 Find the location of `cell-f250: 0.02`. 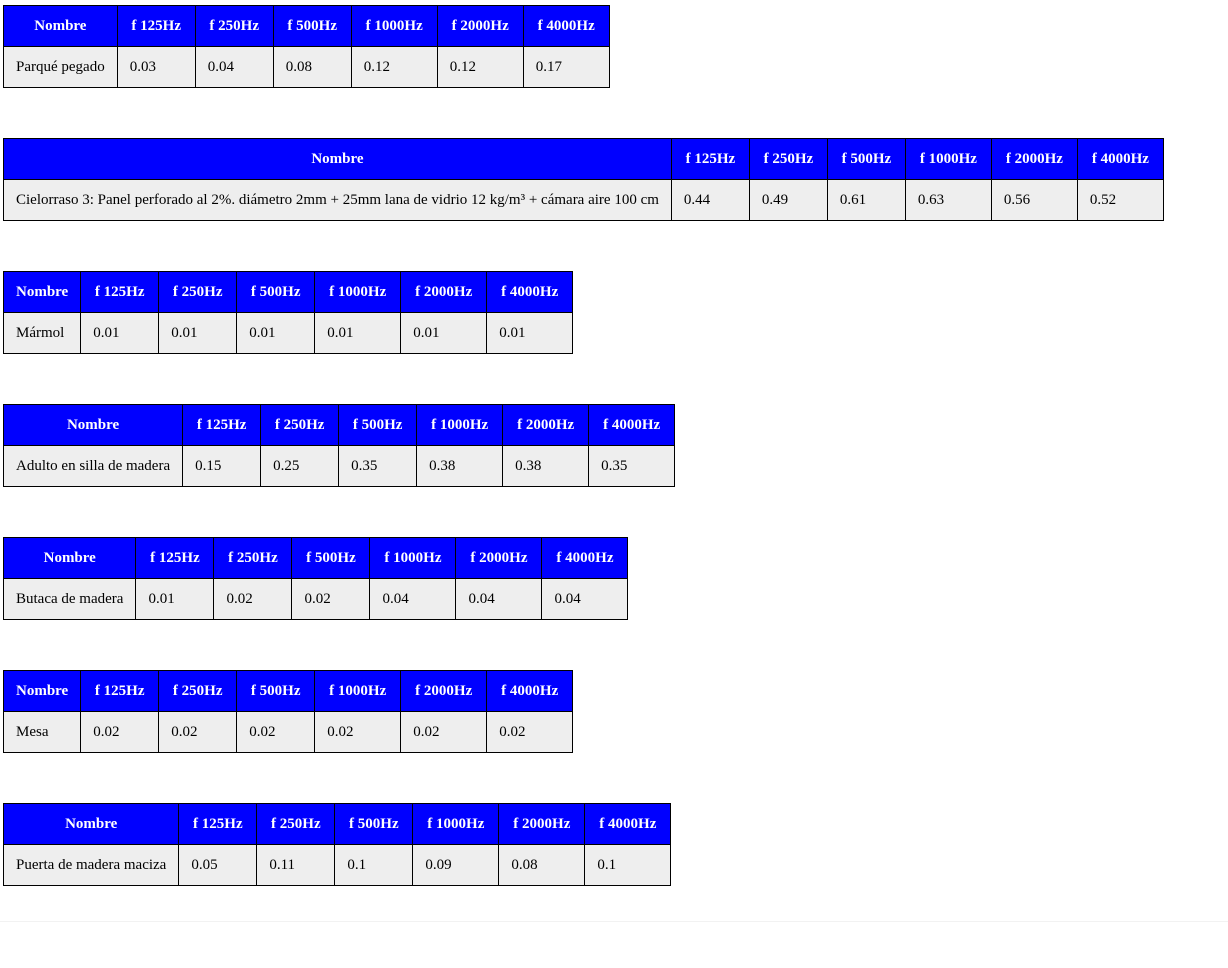

cell-f250: 0.02 is located at coordinates (198, 732).